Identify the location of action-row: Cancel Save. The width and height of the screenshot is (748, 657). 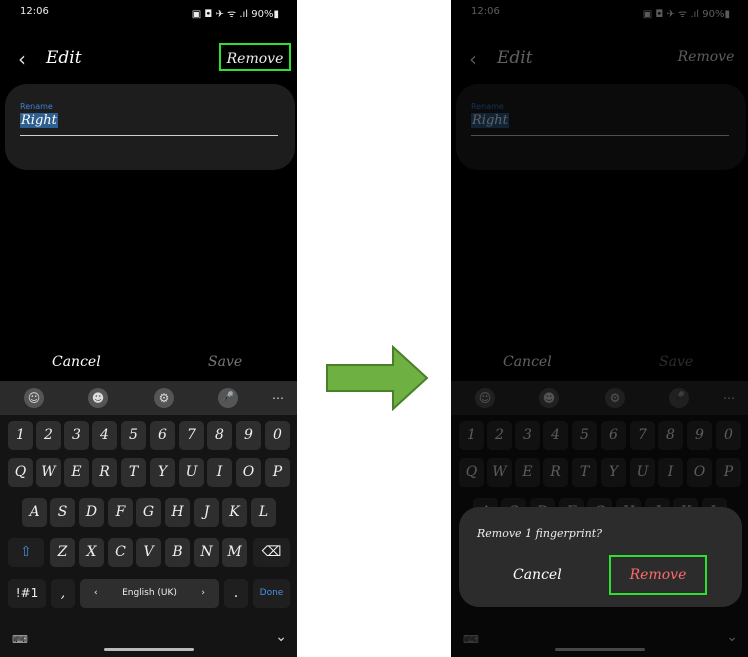
(148, 364).